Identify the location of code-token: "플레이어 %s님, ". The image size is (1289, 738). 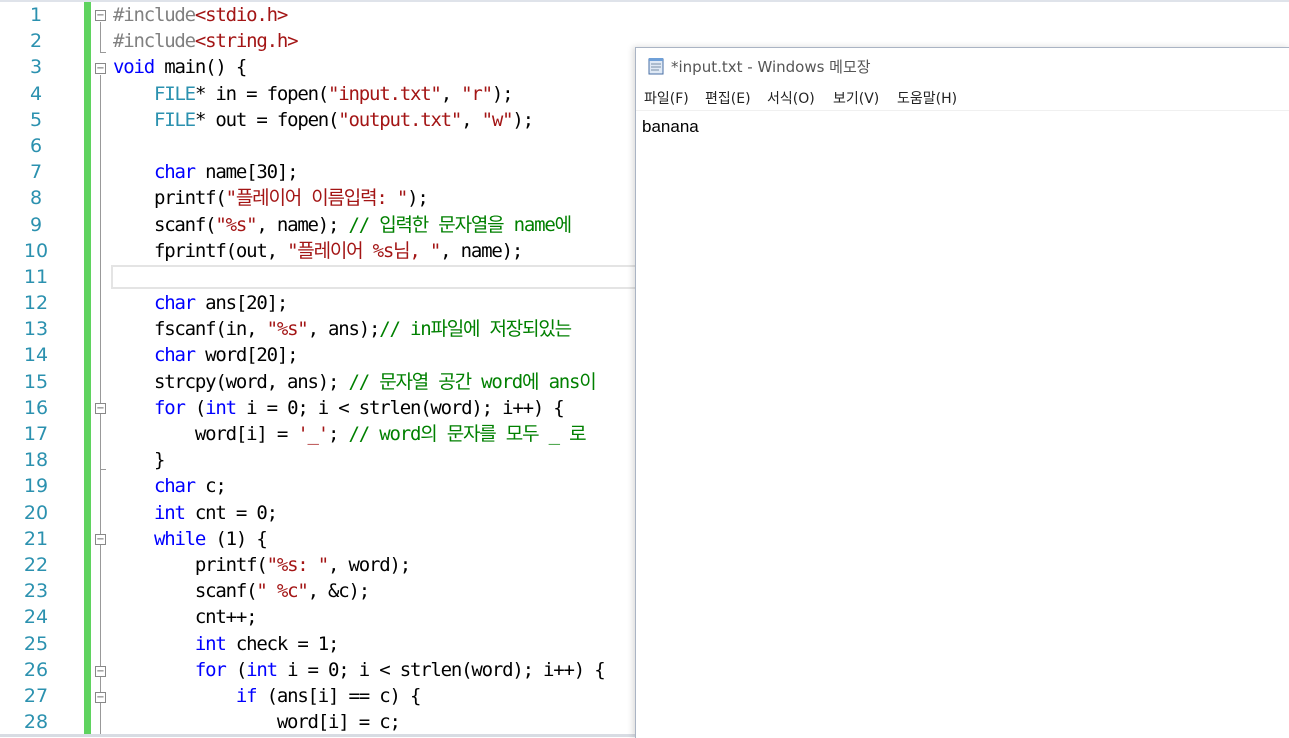
(364, 250).